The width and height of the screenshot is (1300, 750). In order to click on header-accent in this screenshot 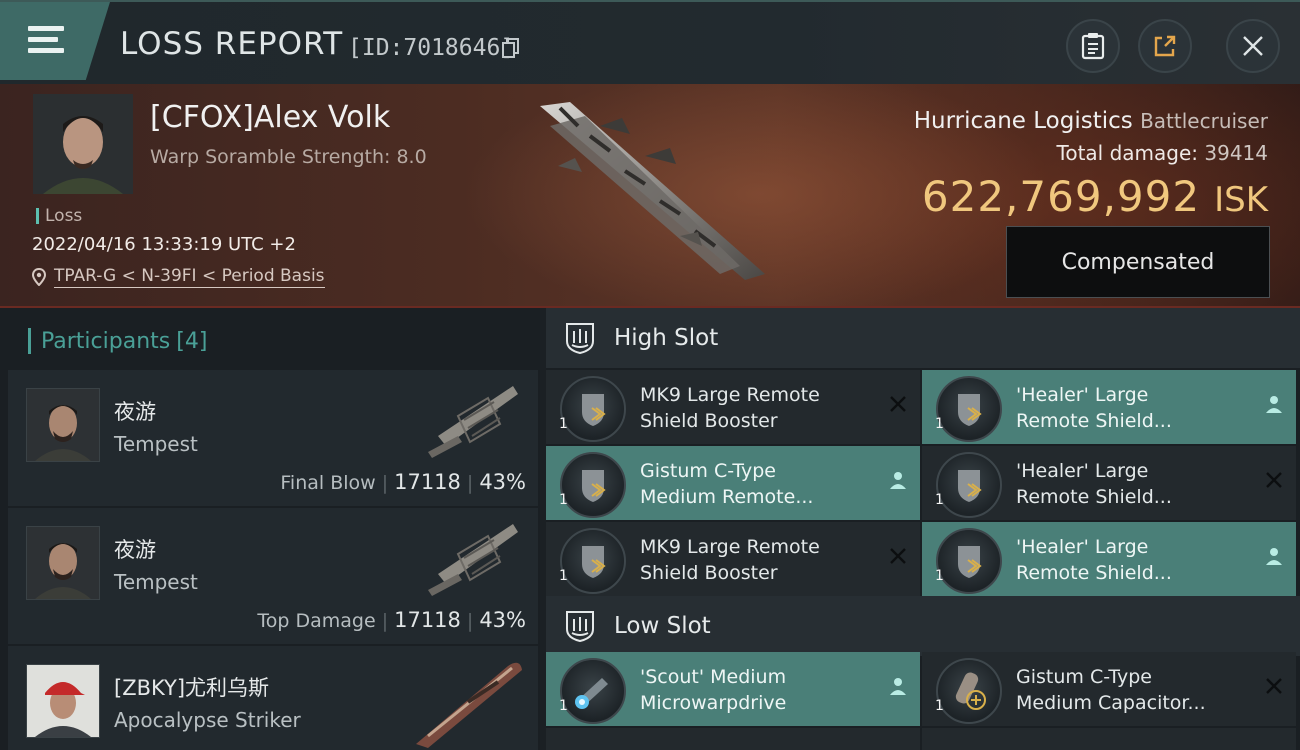, I will do `click(29, 341)`.